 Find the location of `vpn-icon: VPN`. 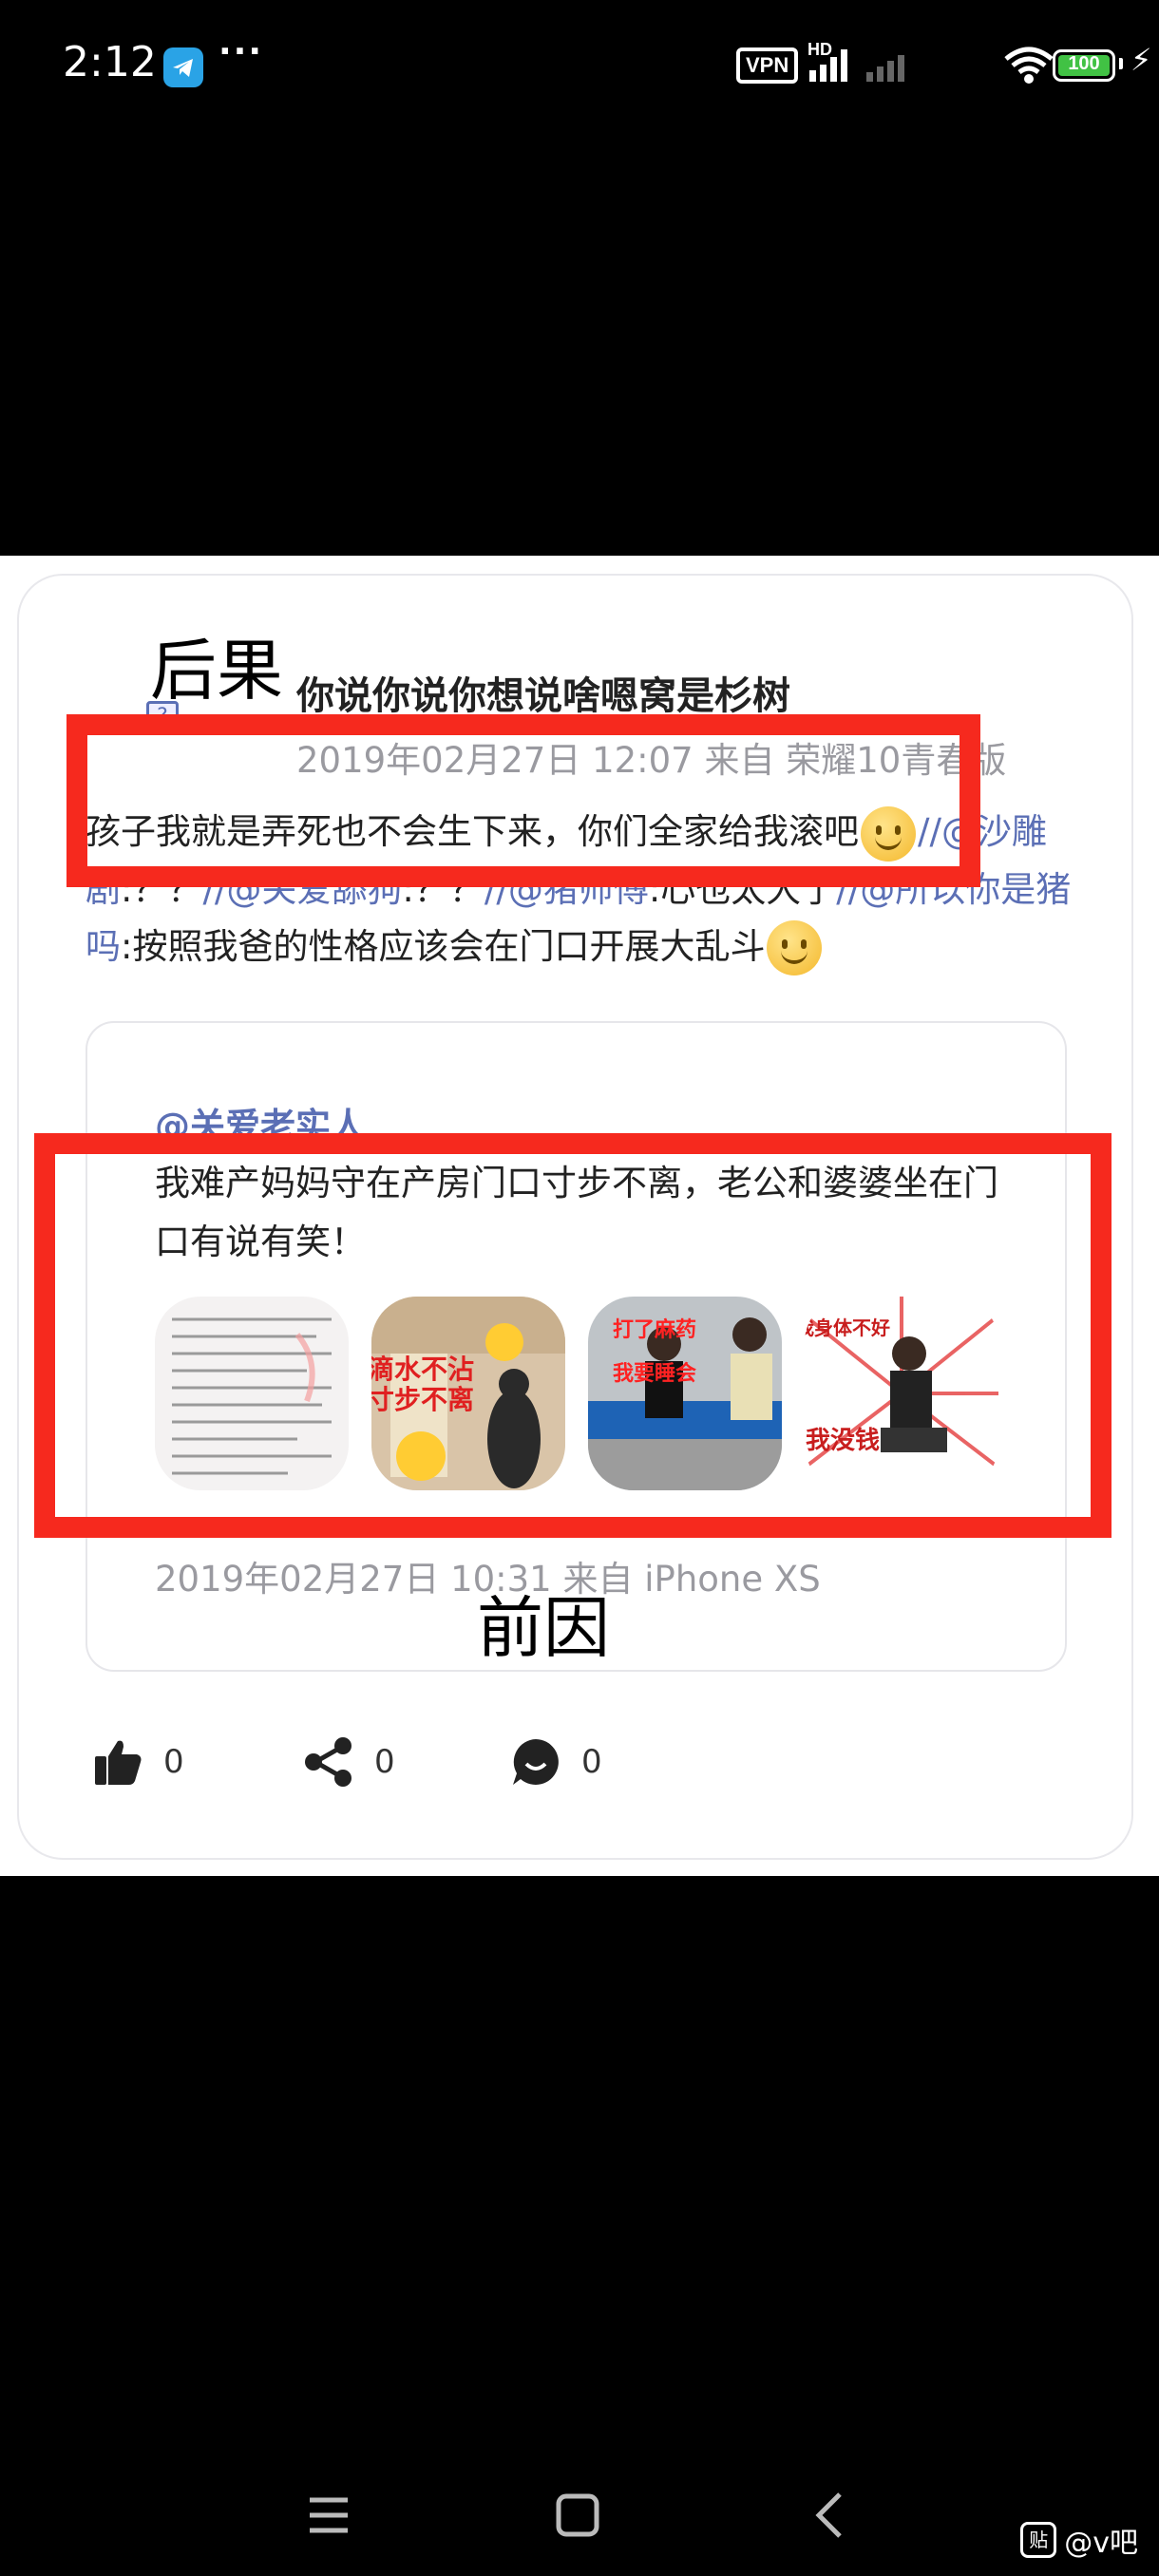

vpn-icon: VPN is located at coordinates (767, 65).